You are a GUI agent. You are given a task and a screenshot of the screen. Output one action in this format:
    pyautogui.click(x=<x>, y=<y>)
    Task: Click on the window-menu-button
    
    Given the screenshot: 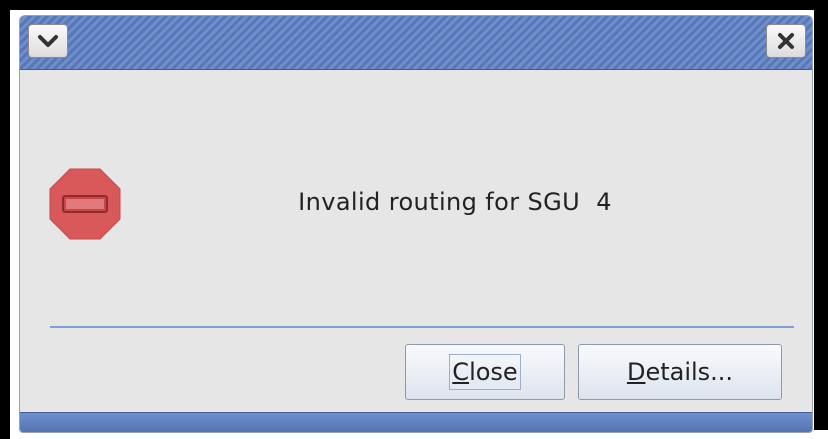 What is the action you would take?
    pyautogui.click(x=48, y=41)
    